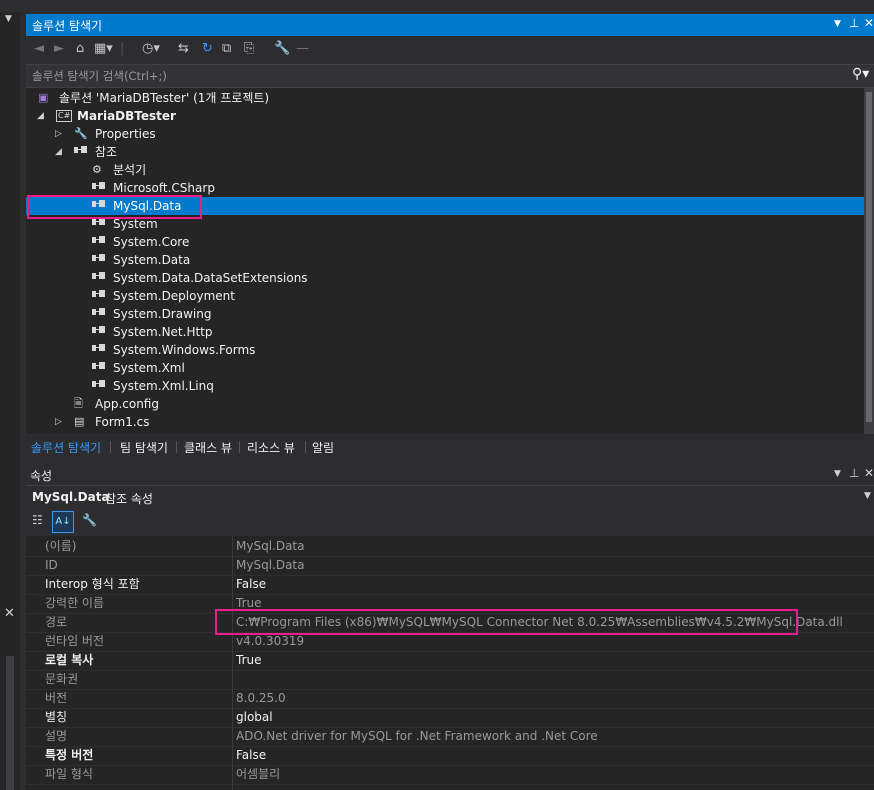  Describe the element at coordinates (261, 698) in the screenshot. I see `property-value: 8.0.25.0` at that location.